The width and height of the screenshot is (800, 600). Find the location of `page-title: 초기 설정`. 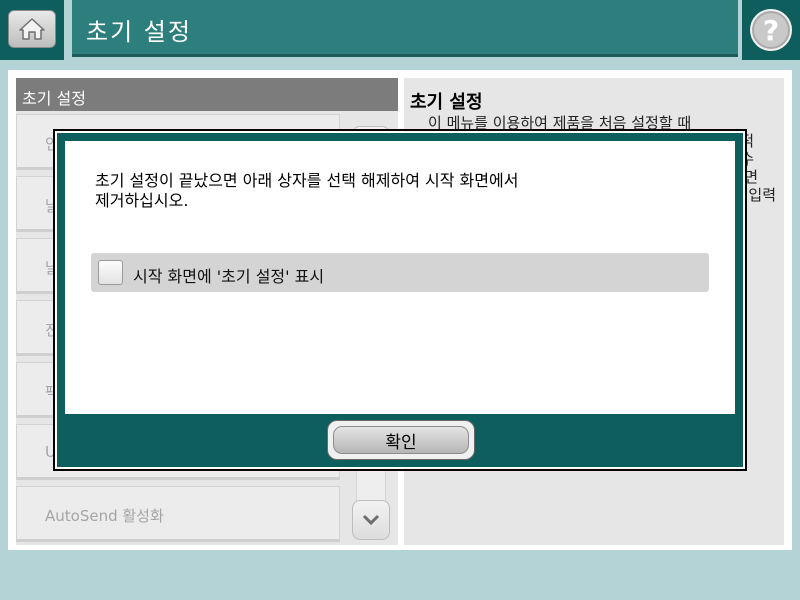

page-title: 초기 설정 is located at coordinates (139, 32).